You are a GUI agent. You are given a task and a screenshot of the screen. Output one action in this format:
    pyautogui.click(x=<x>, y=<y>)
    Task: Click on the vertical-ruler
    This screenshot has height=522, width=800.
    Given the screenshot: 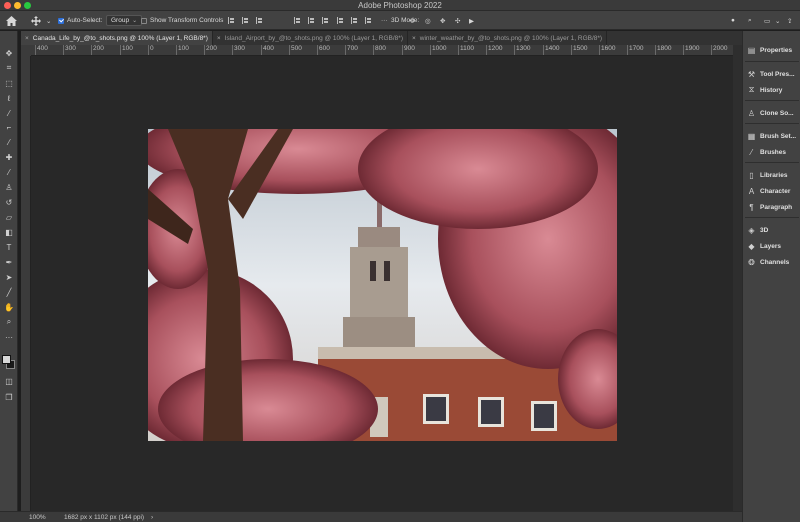 What is the action you would take?
    pyautogui.click(x=26, y=283)
    